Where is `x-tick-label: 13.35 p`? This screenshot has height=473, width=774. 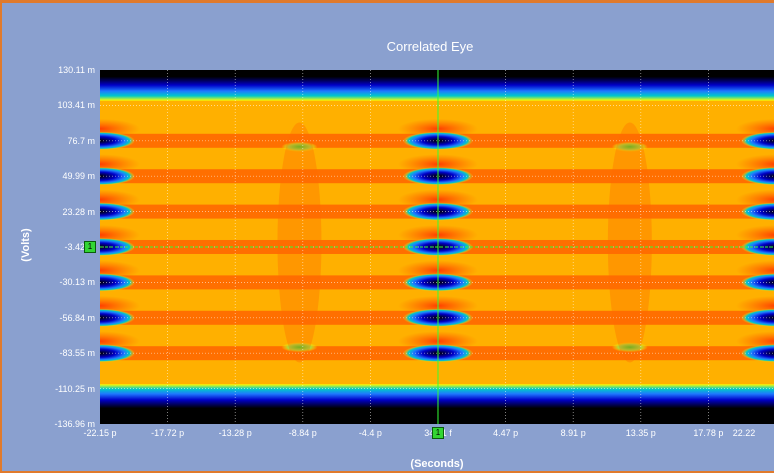 x-tick-label: 13.35 p is located at coordinates (640, 433).